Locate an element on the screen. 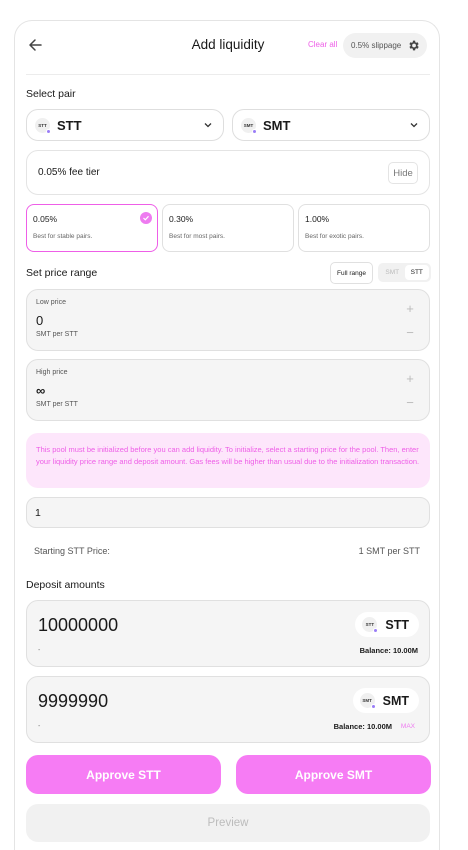  token-b-select: SMT SMT is located at coordinates (331, 125).